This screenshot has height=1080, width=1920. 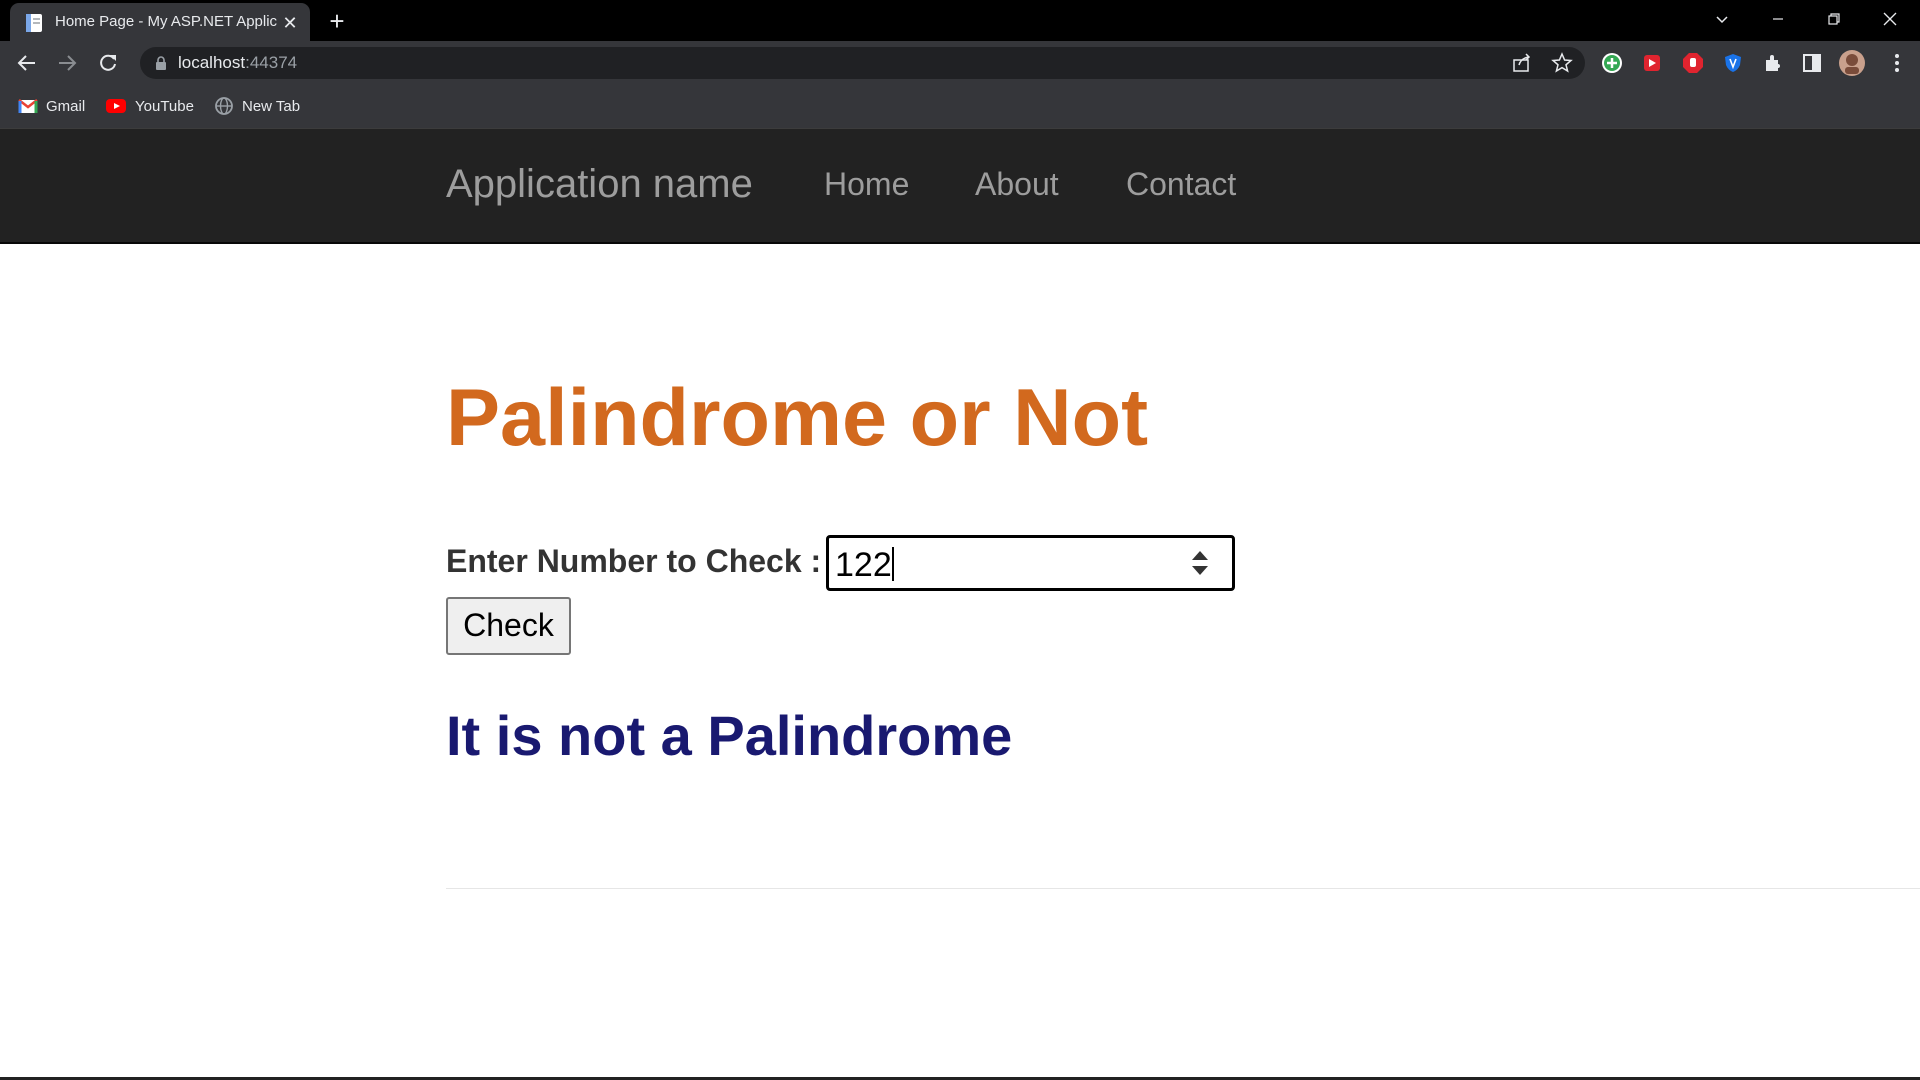 I want to click on extension-green-plus-icon, so click(x=1612, y=63).